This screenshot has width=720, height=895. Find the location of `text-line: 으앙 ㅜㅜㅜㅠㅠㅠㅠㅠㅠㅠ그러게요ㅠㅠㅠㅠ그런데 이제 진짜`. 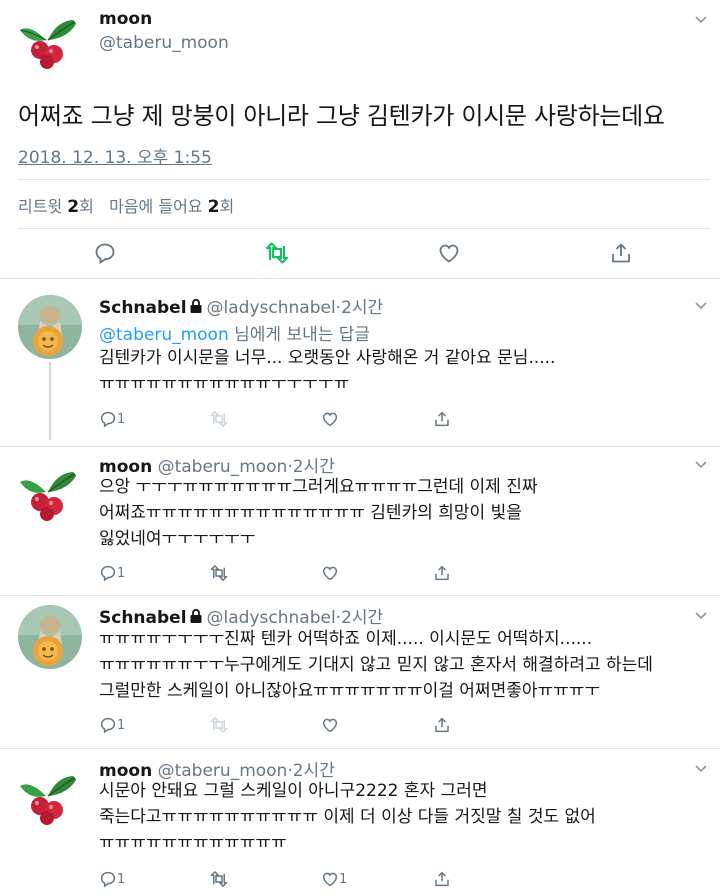

text-line: 으앙 ㅜㅜㅜㅠㅠㅠㅠㅠㅠㅠ그러게요ㅠㅠㅠㅠ그런데 이제 진짜 is located at coordinates (318, 487).